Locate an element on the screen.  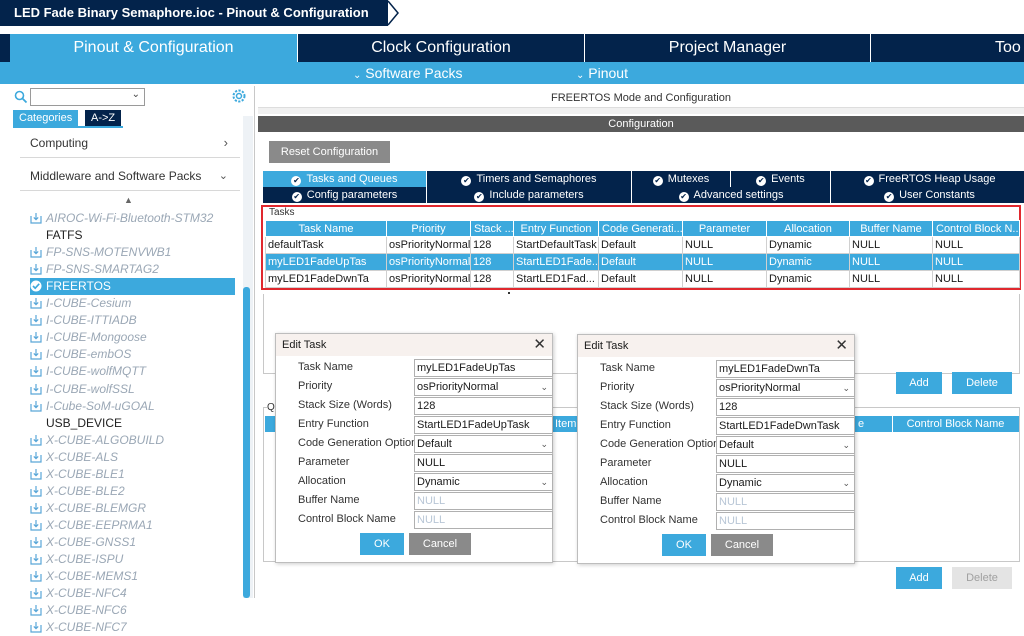
section-middleware: Middleware and Software Packs ⌄ is located at coordinates (130, 176).